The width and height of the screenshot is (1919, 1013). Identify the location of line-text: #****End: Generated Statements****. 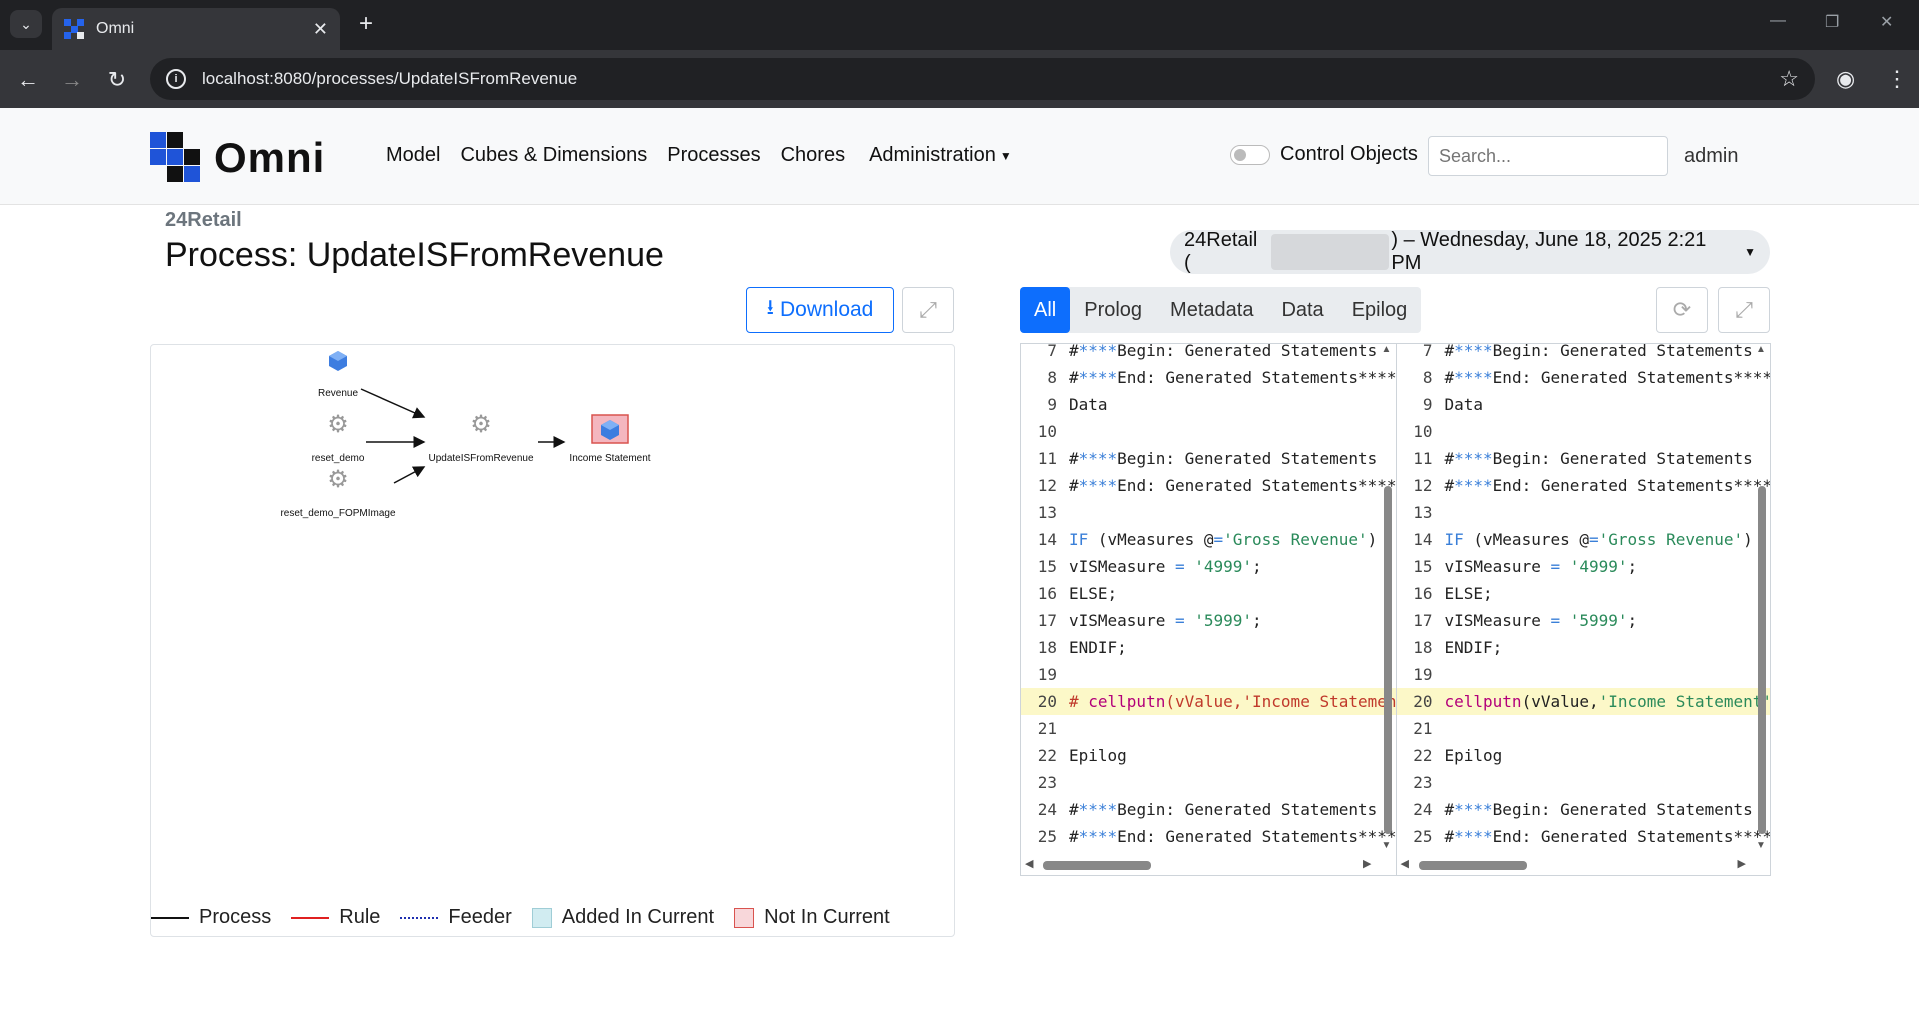
(1232, 377).